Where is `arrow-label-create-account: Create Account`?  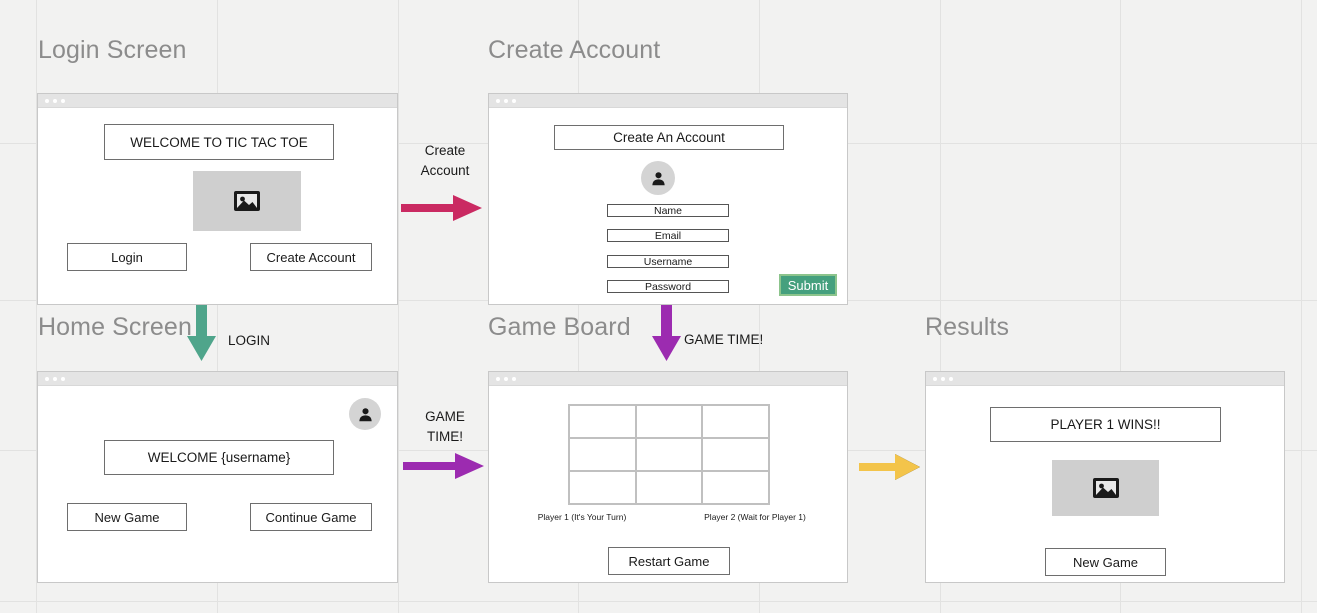 arrow-label-create-account: Create Account is located at coordinates (445, 160).